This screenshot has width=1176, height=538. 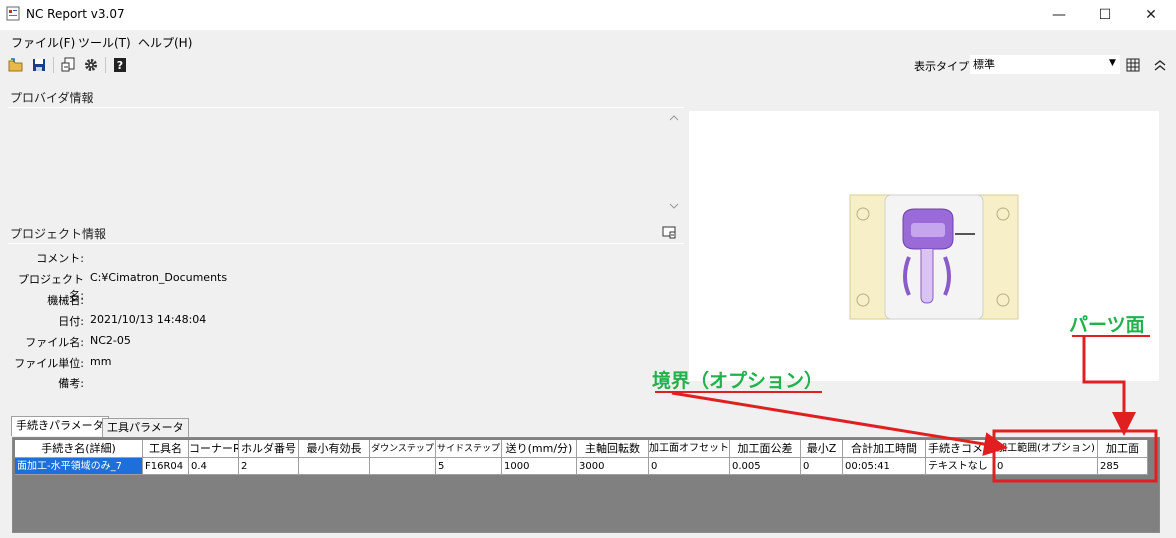 I want to click on file-unit-label: ファイル単位:, so click(x=49, y=363).